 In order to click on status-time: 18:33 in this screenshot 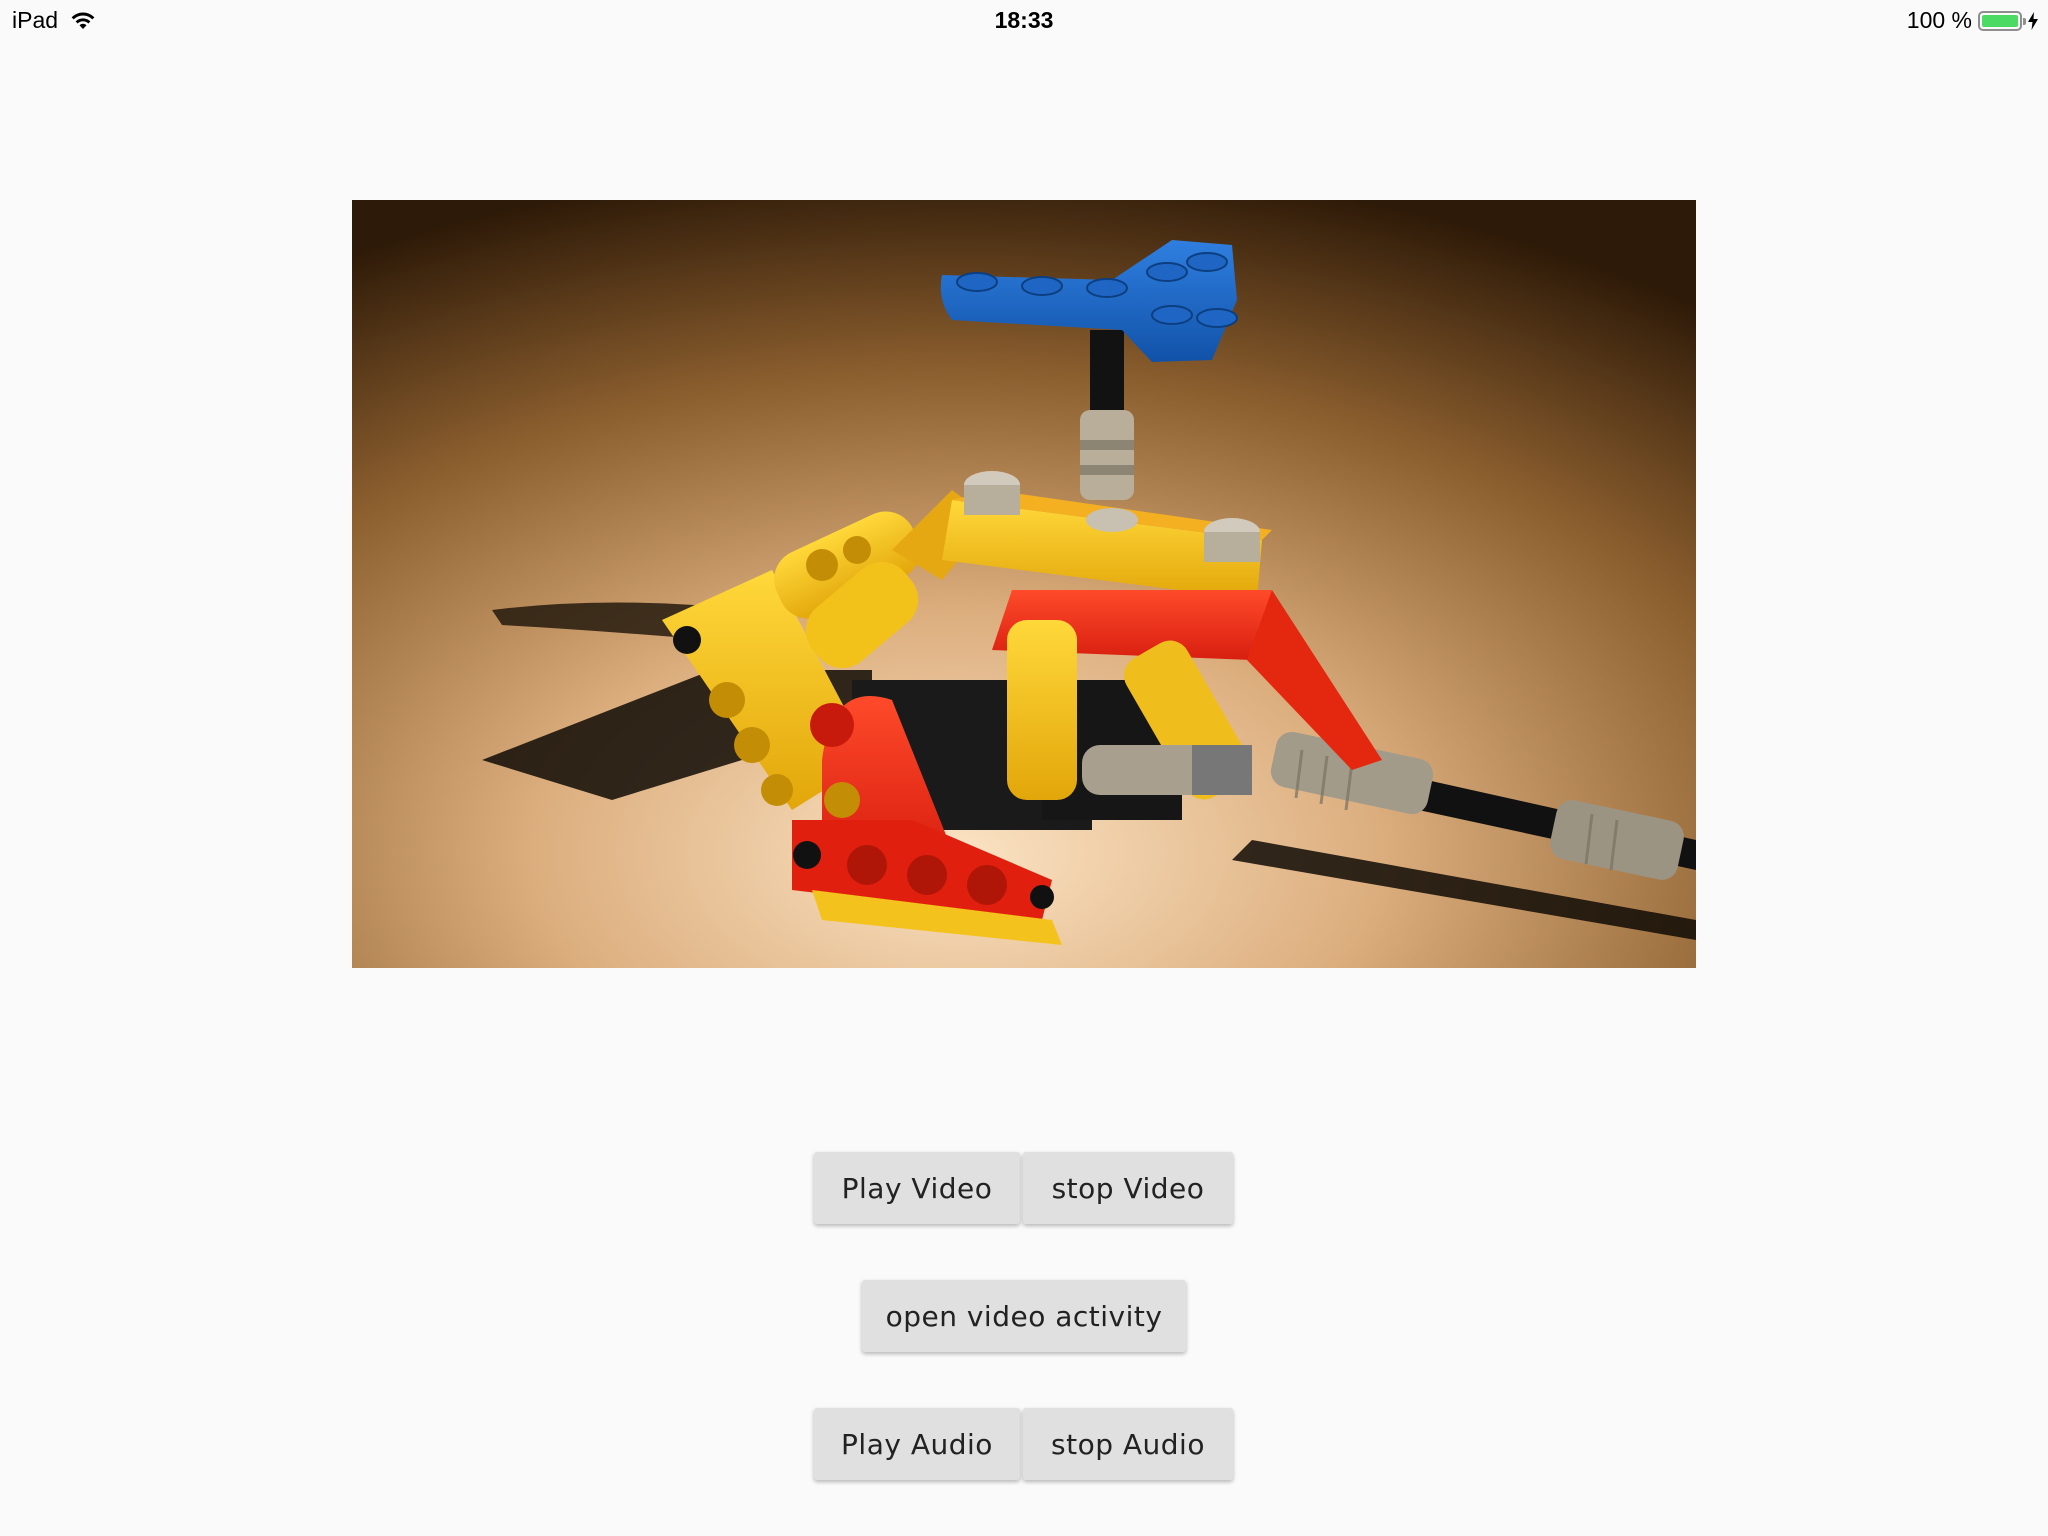, I will do `click(1024, 20)`.